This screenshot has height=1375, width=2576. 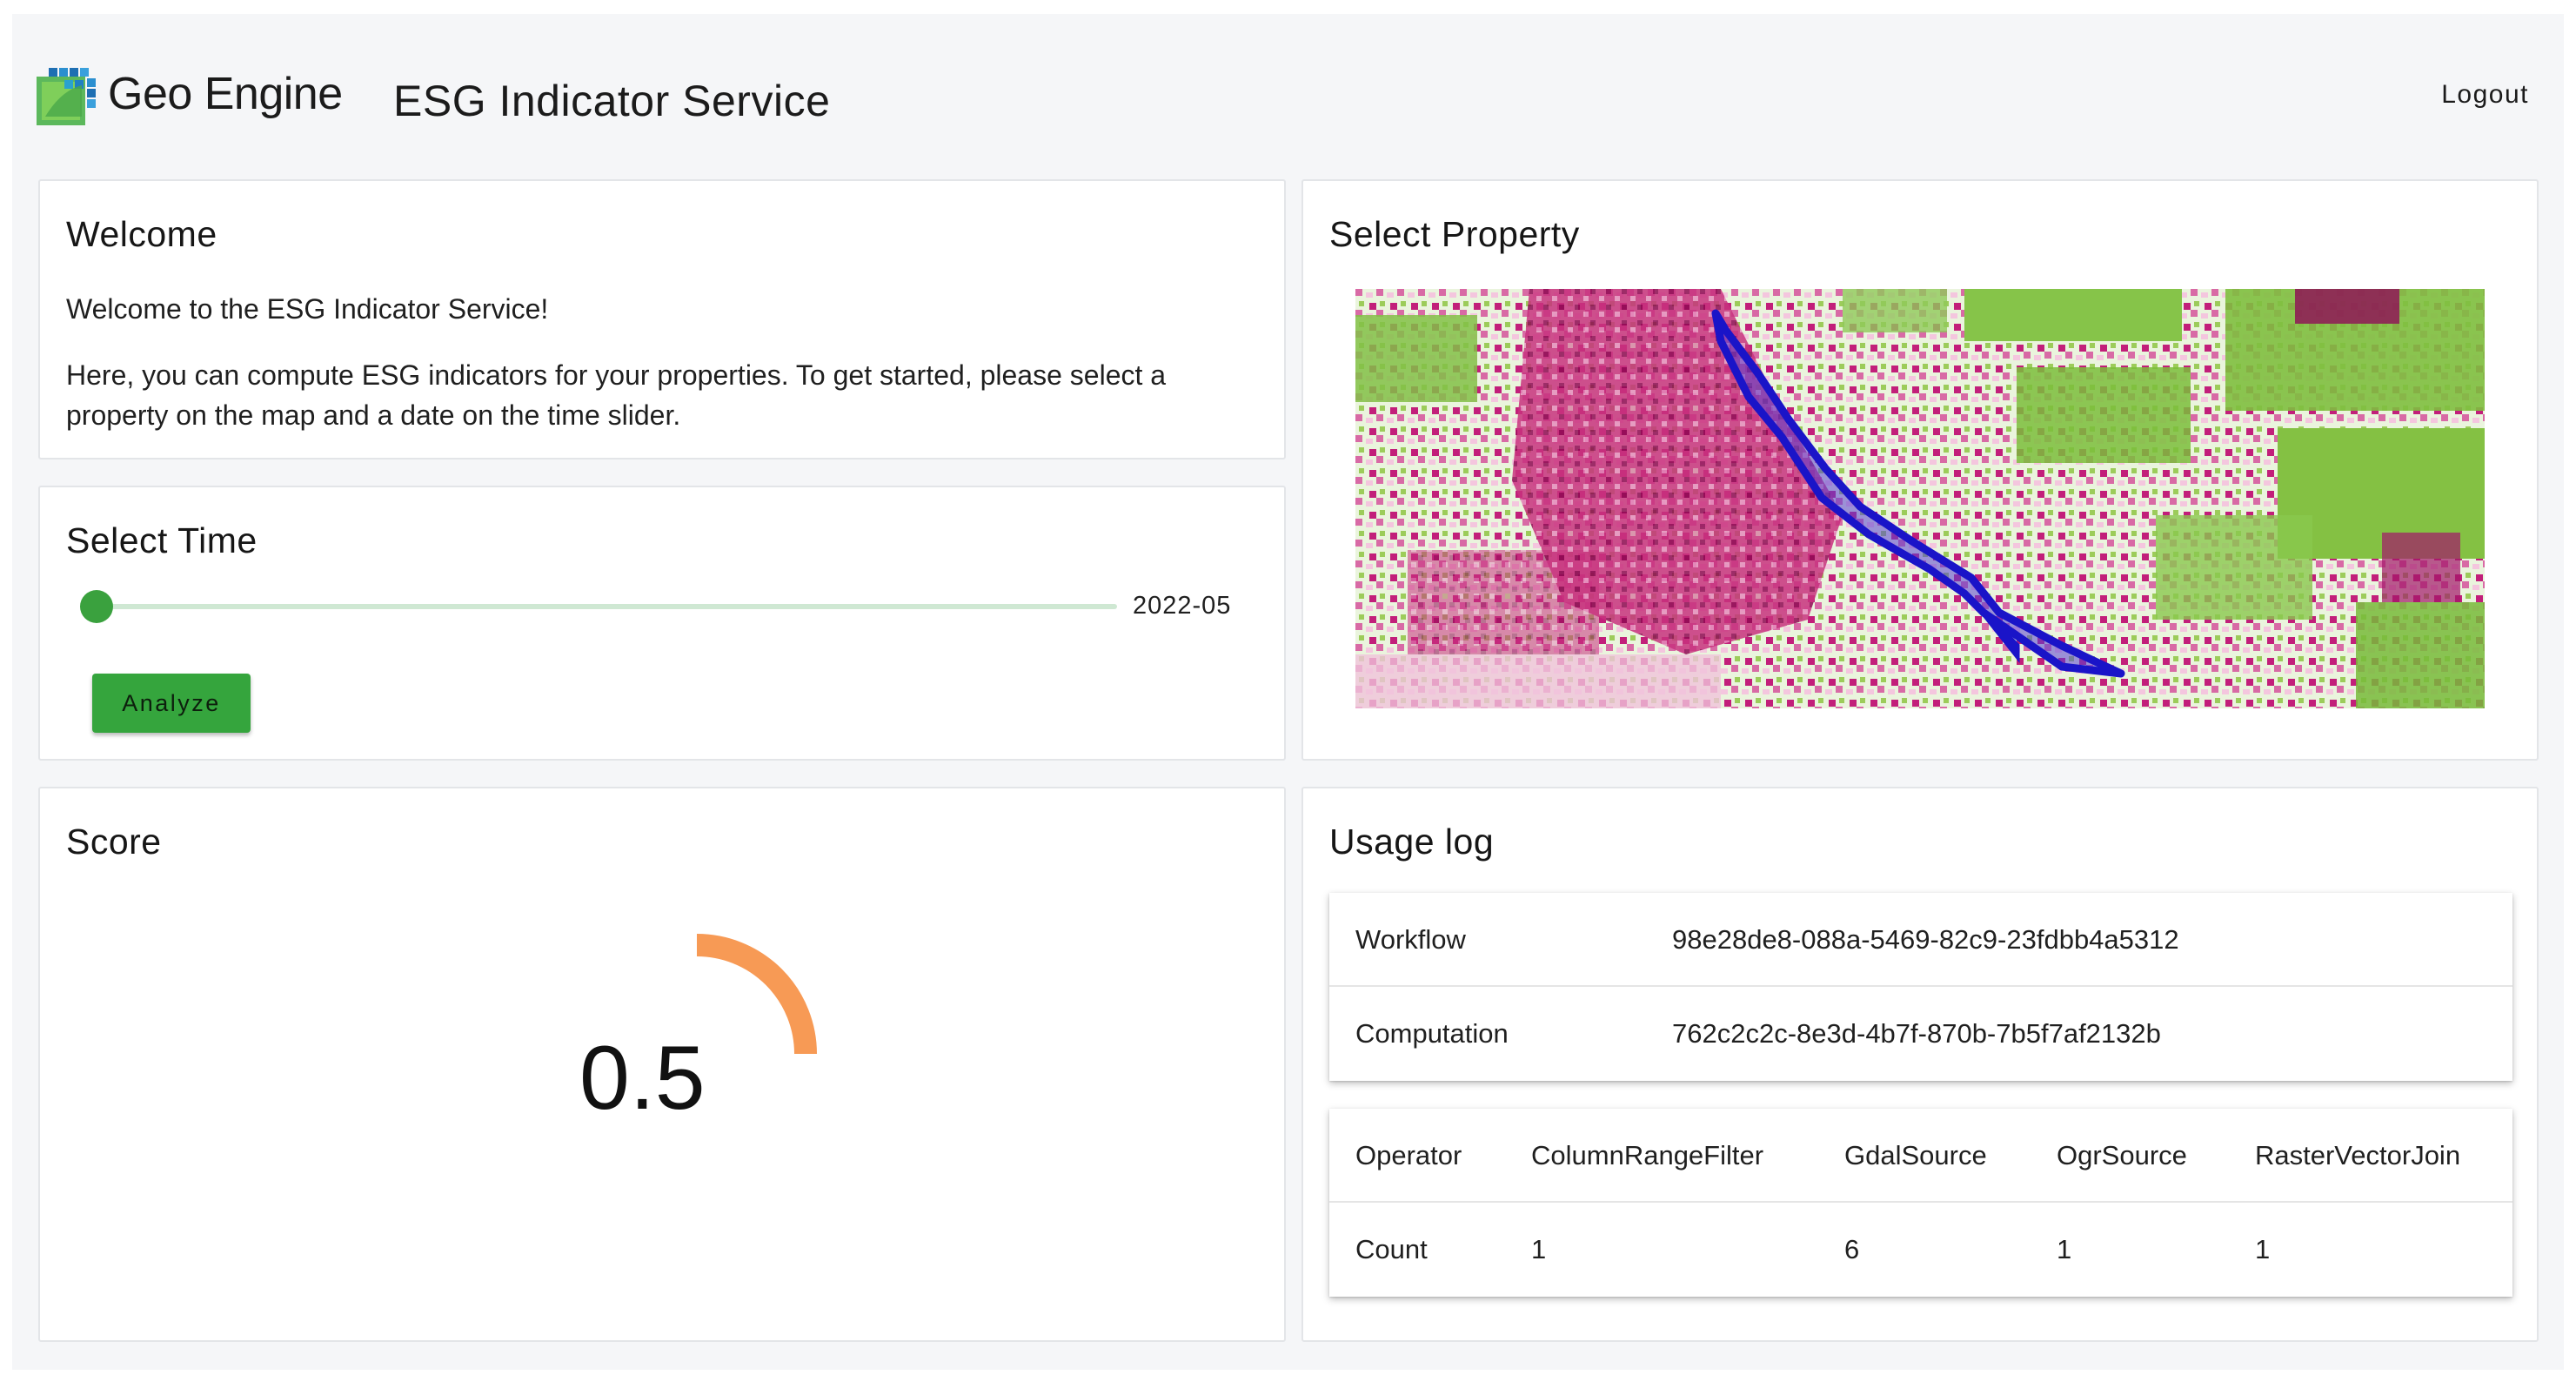 What do you see at coordinates (307, 309) in the screenshot?
I see `welcome-line: Welcome to the ESG Indicator Service!` at bounding box center [307, 309].